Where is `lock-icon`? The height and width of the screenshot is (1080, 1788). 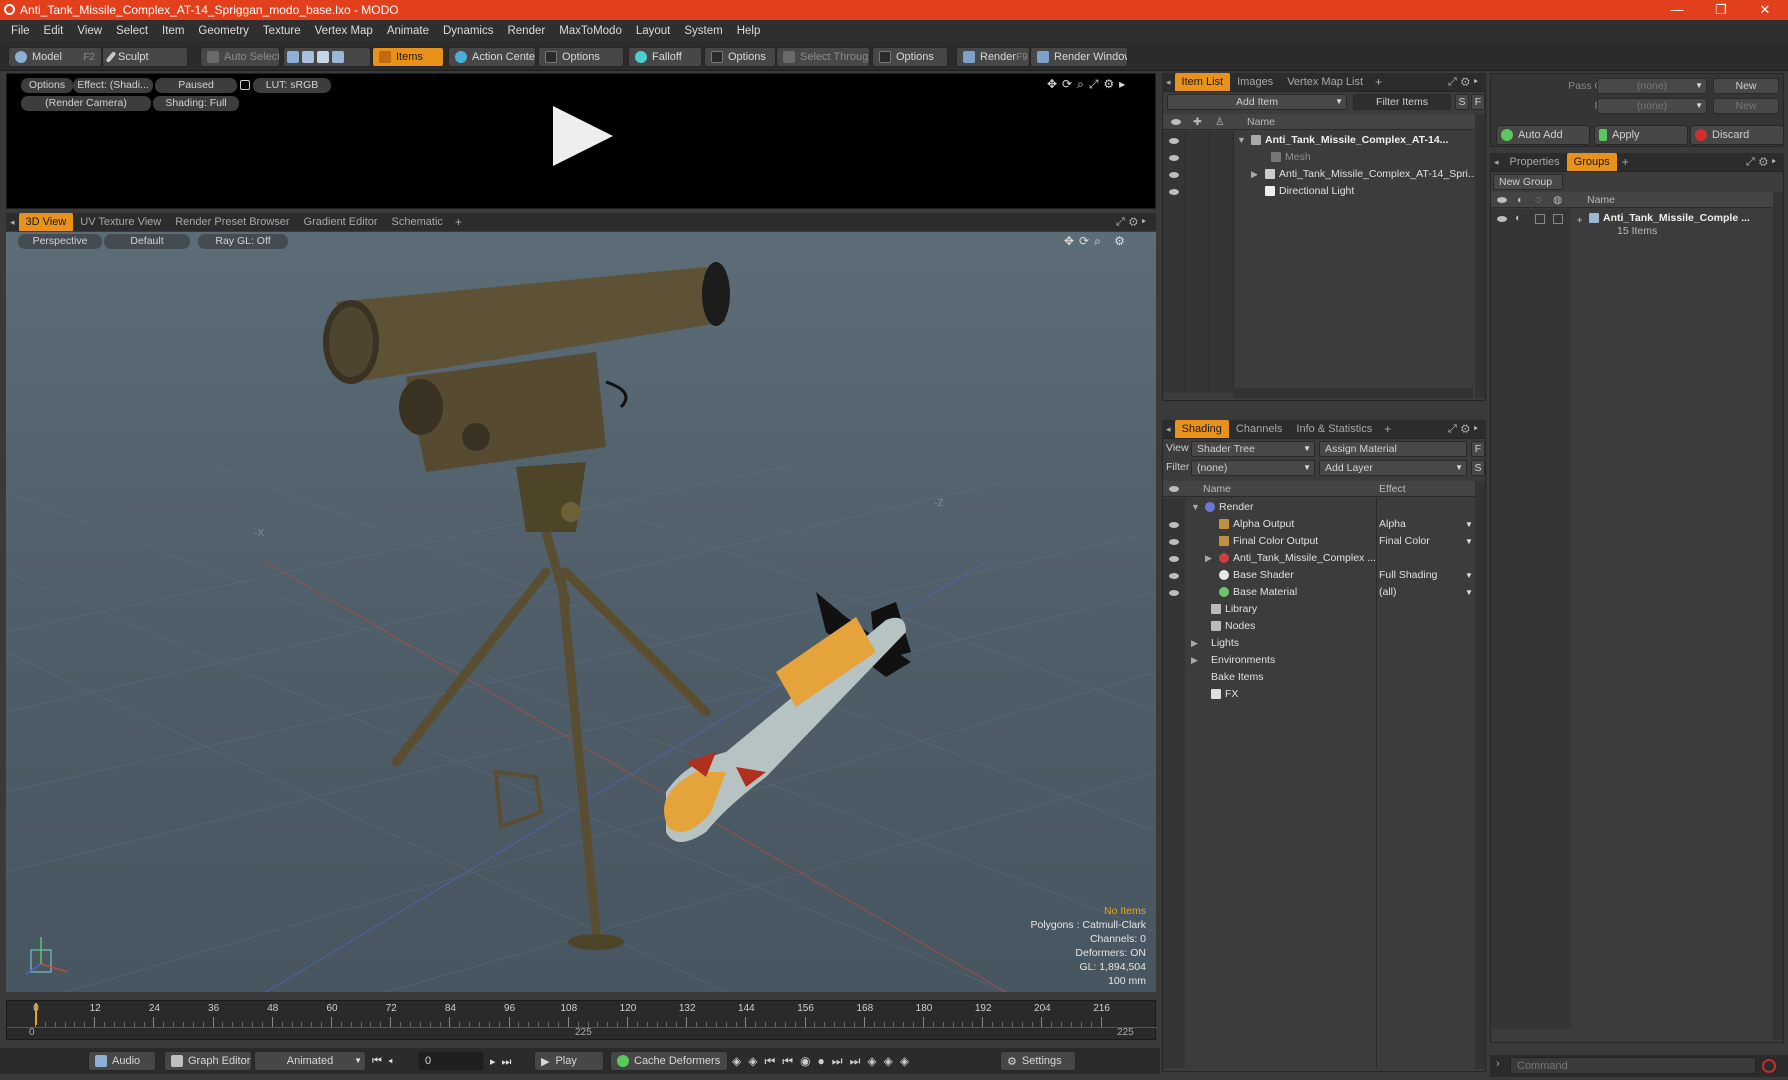
lock-icon is located at coordinates (245, 85).